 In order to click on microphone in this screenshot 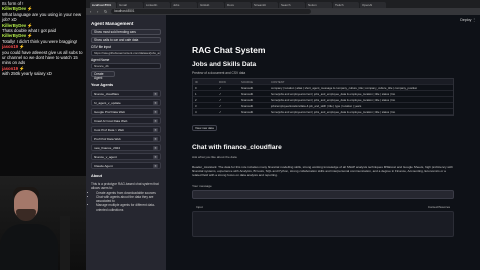, I will do `click(65, 243)`.